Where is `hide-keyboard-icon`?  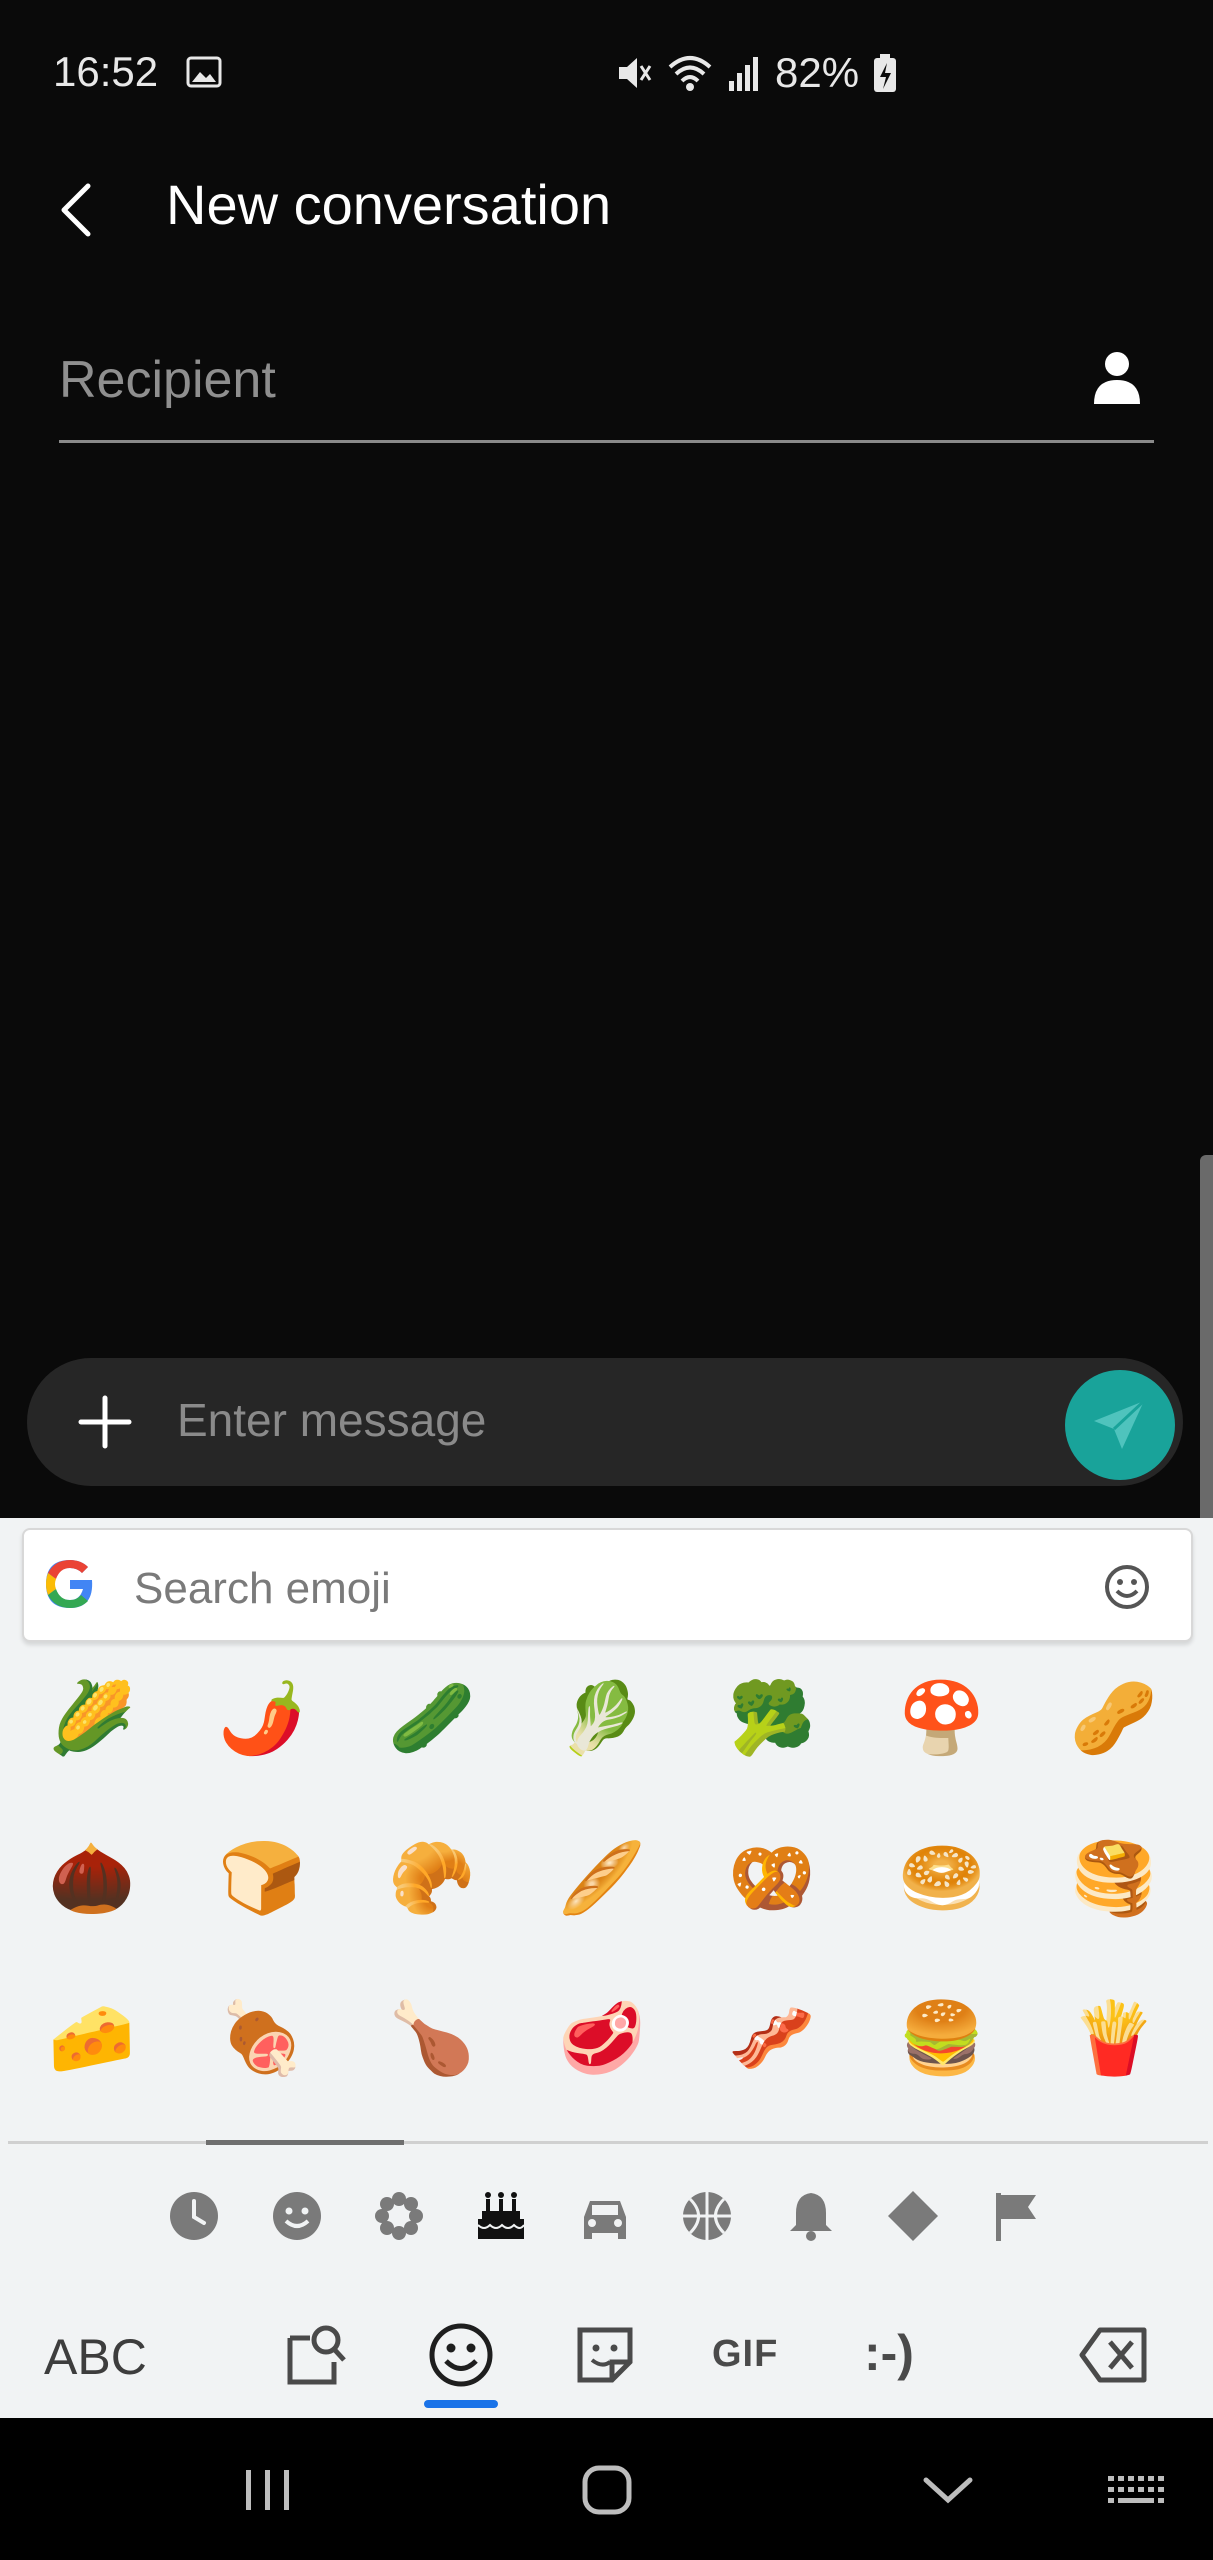
hide-keyboard-icon is located at coordinates (948, 2490).